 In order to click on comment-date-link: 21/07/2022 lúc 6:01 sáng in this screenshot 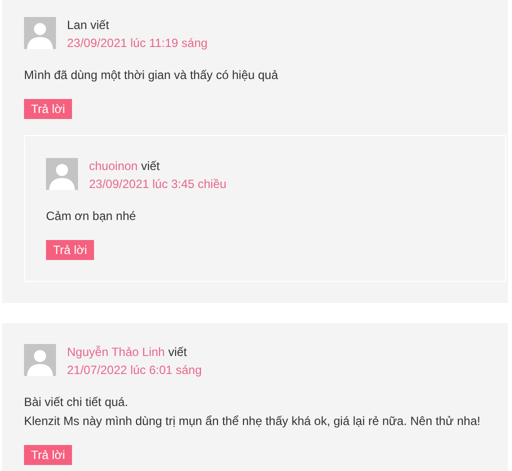, I will do `click(134, 370)`.